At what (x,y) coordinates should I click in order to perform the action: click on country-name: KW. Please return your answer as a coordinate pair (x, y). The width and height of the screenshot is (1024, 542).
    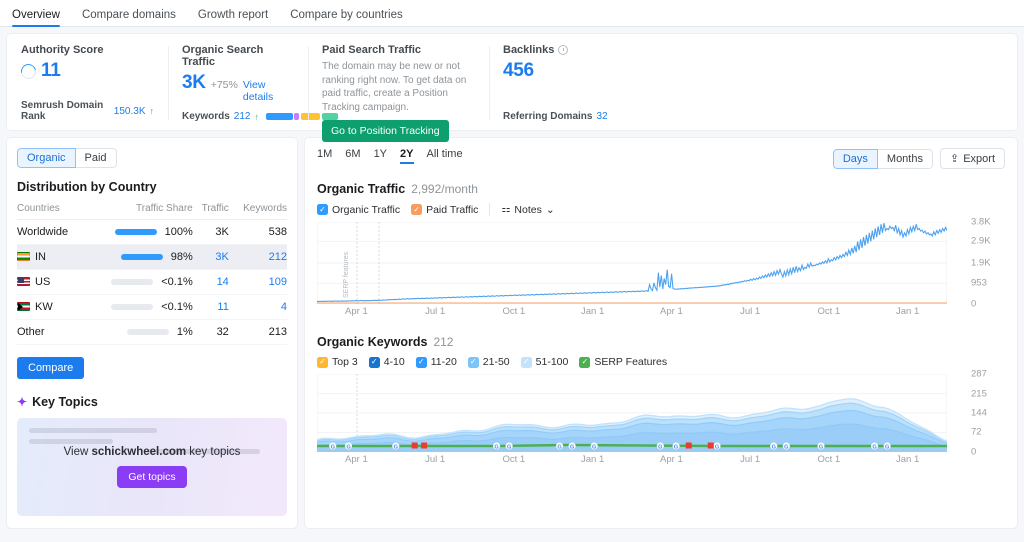
    Looking at the image, I should click on (44, 307).